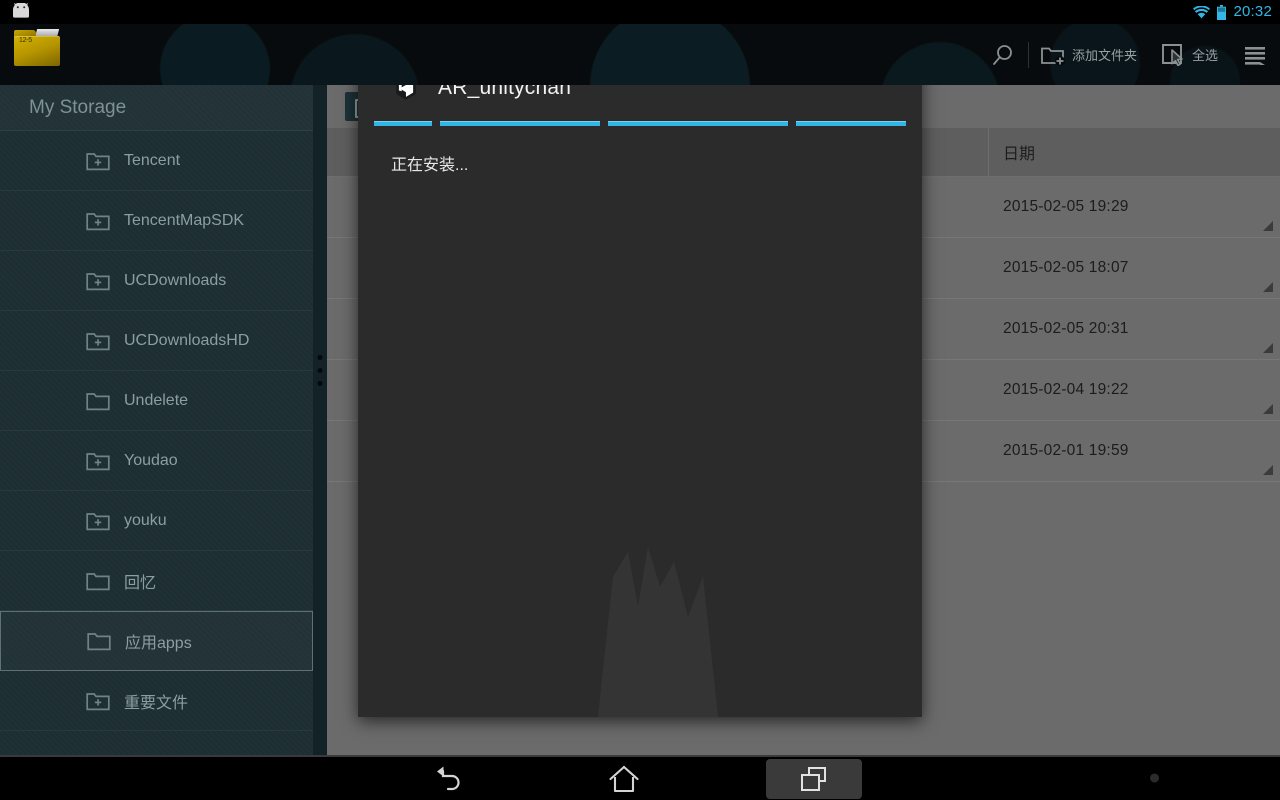  I want to click on sidebar-item-huiyi: 回忆, so click(156, 581).